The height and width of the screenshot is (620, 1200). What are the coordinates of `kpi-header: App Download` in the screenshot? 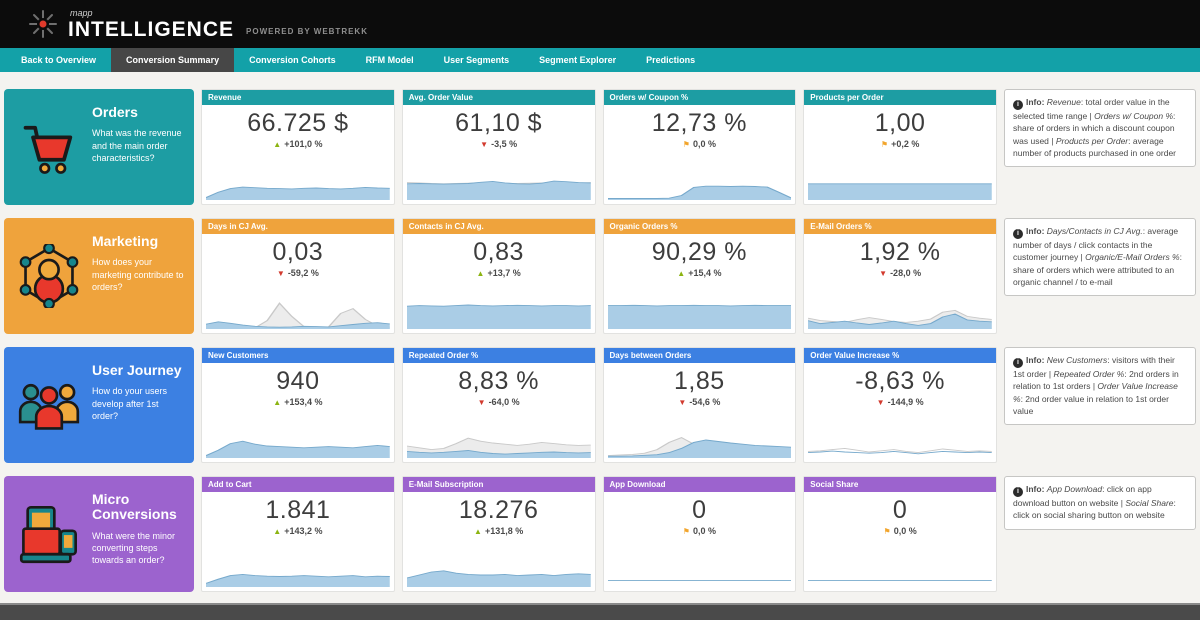 It's located at (699, 484).